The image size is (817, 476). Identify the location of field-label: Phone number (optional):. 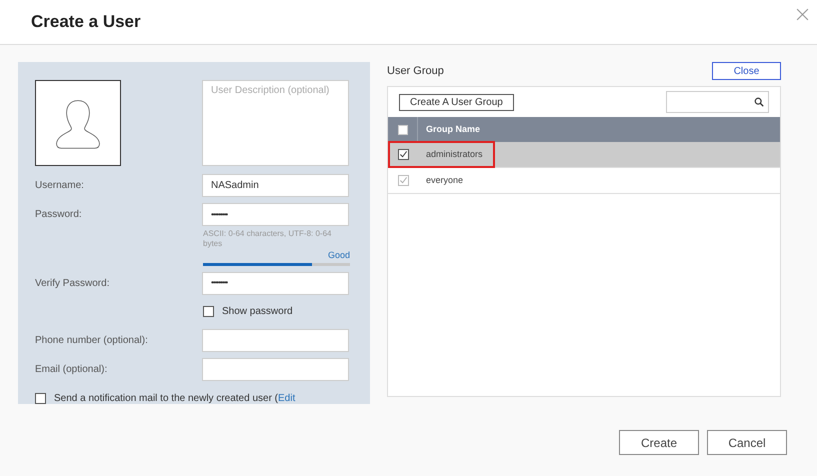
(91, 341).